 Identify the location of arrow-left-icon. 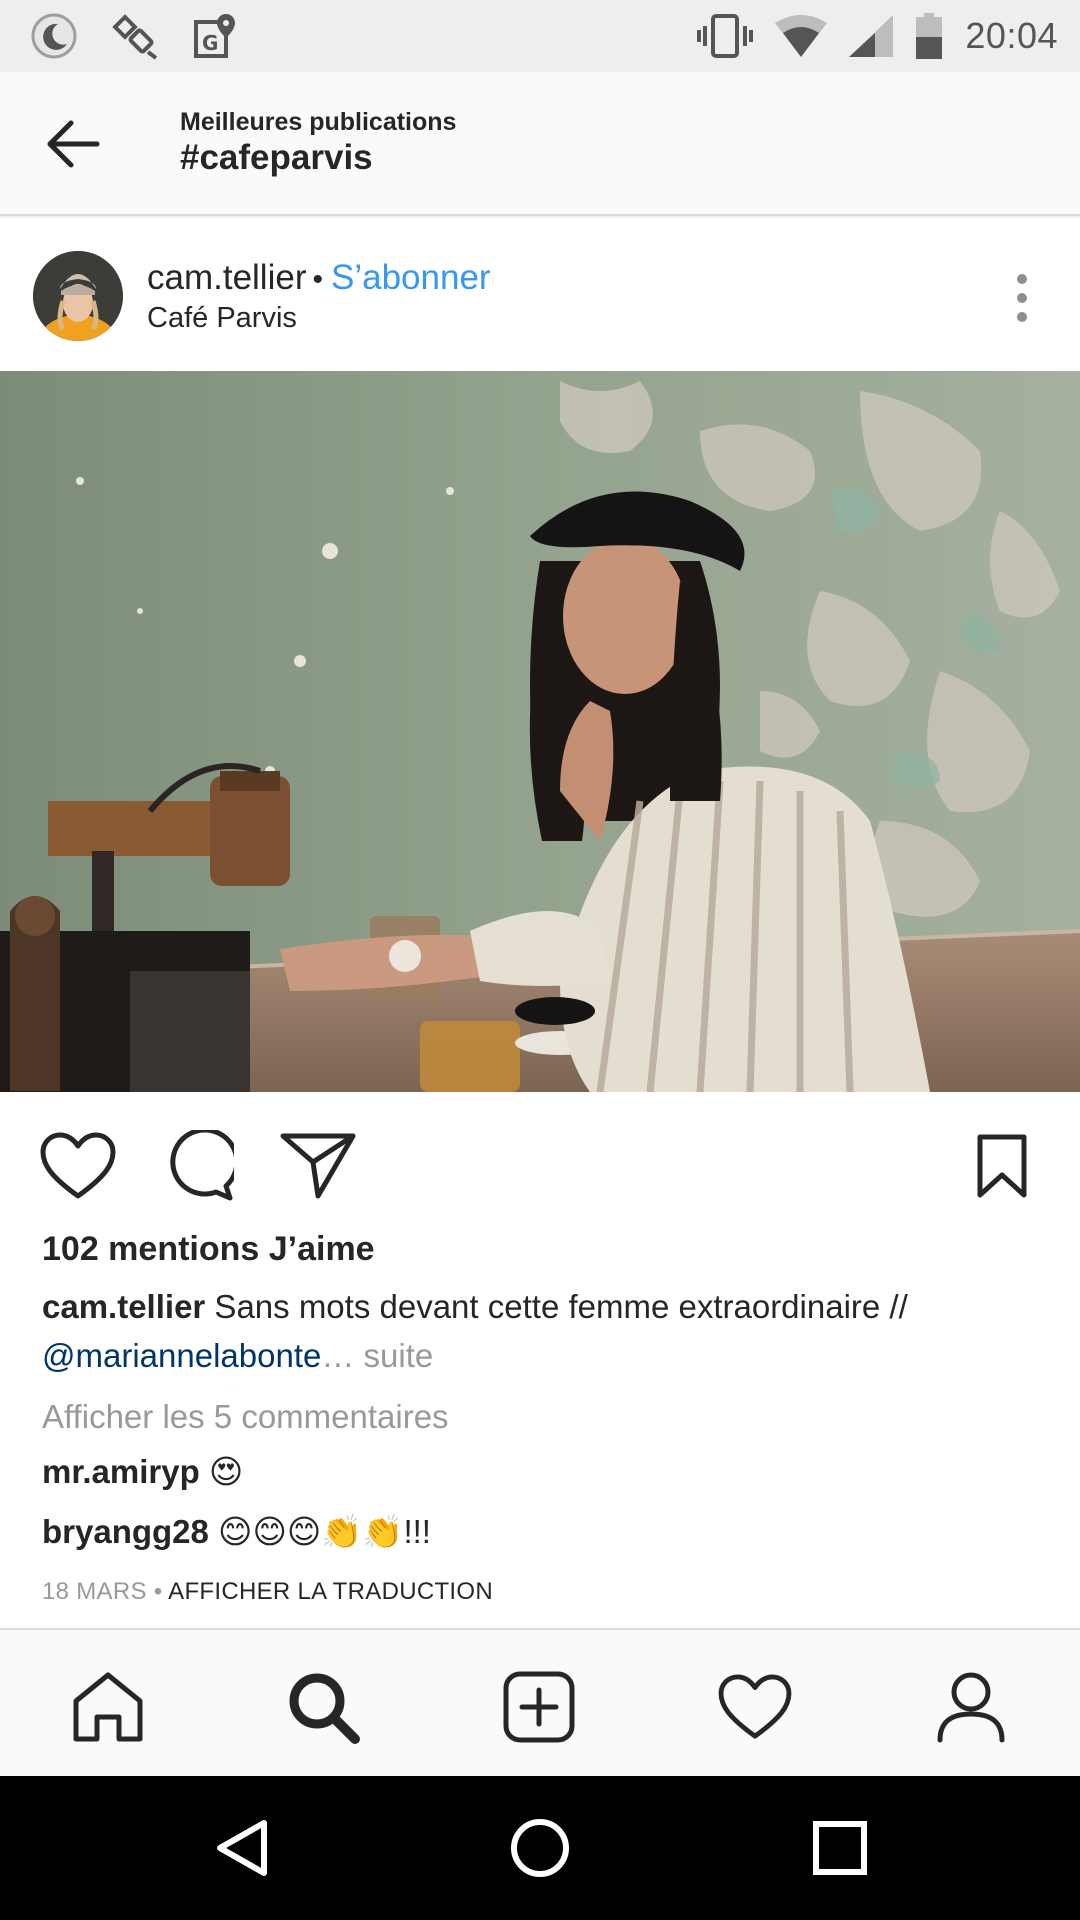
(73, 144).